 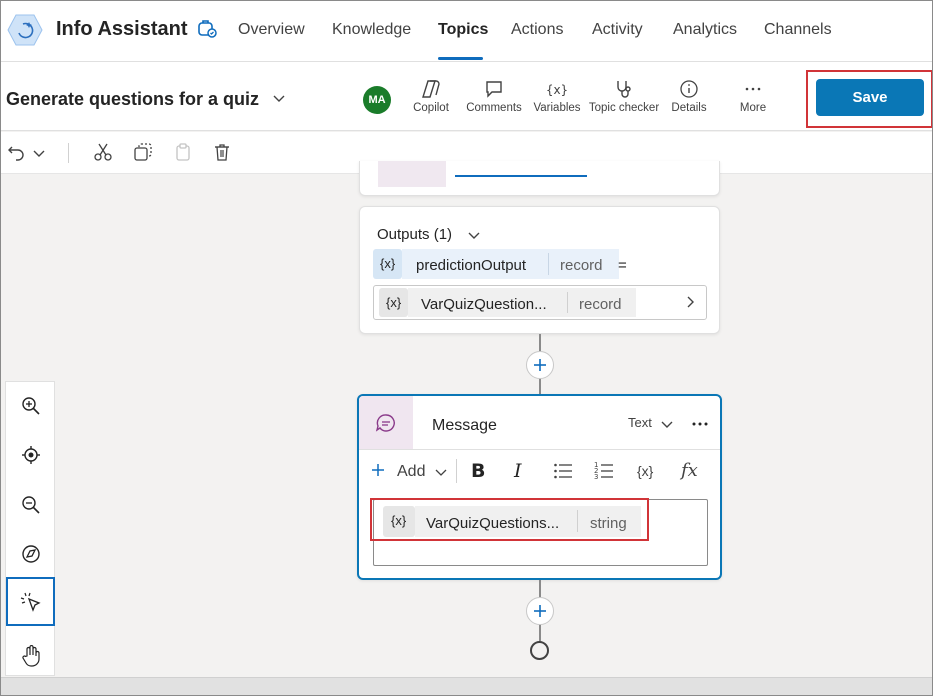 I want to click on topic-checker-button: Topic checker, so click(x=624, y=96).